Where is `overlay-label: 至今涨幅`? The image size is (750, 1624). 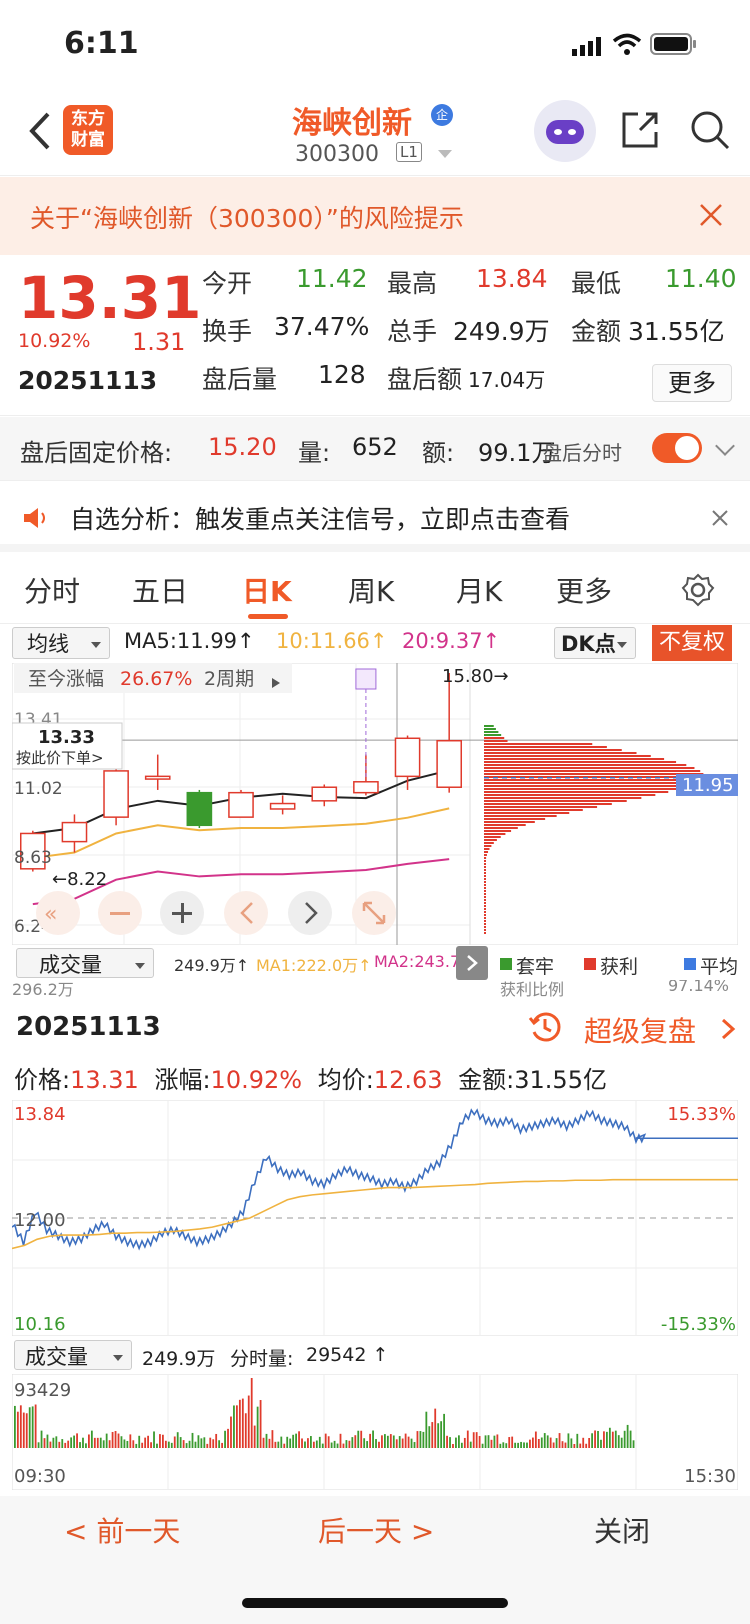 overlay-label: 至今涨幅 is located at coordinates (66, 679).